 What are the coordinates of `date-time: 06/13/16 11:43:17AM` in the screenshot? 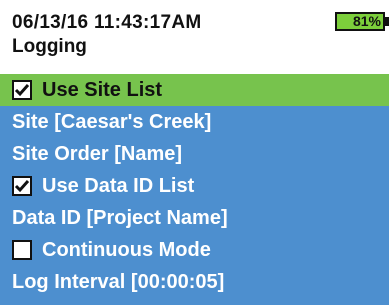 It's located at (107, 22).